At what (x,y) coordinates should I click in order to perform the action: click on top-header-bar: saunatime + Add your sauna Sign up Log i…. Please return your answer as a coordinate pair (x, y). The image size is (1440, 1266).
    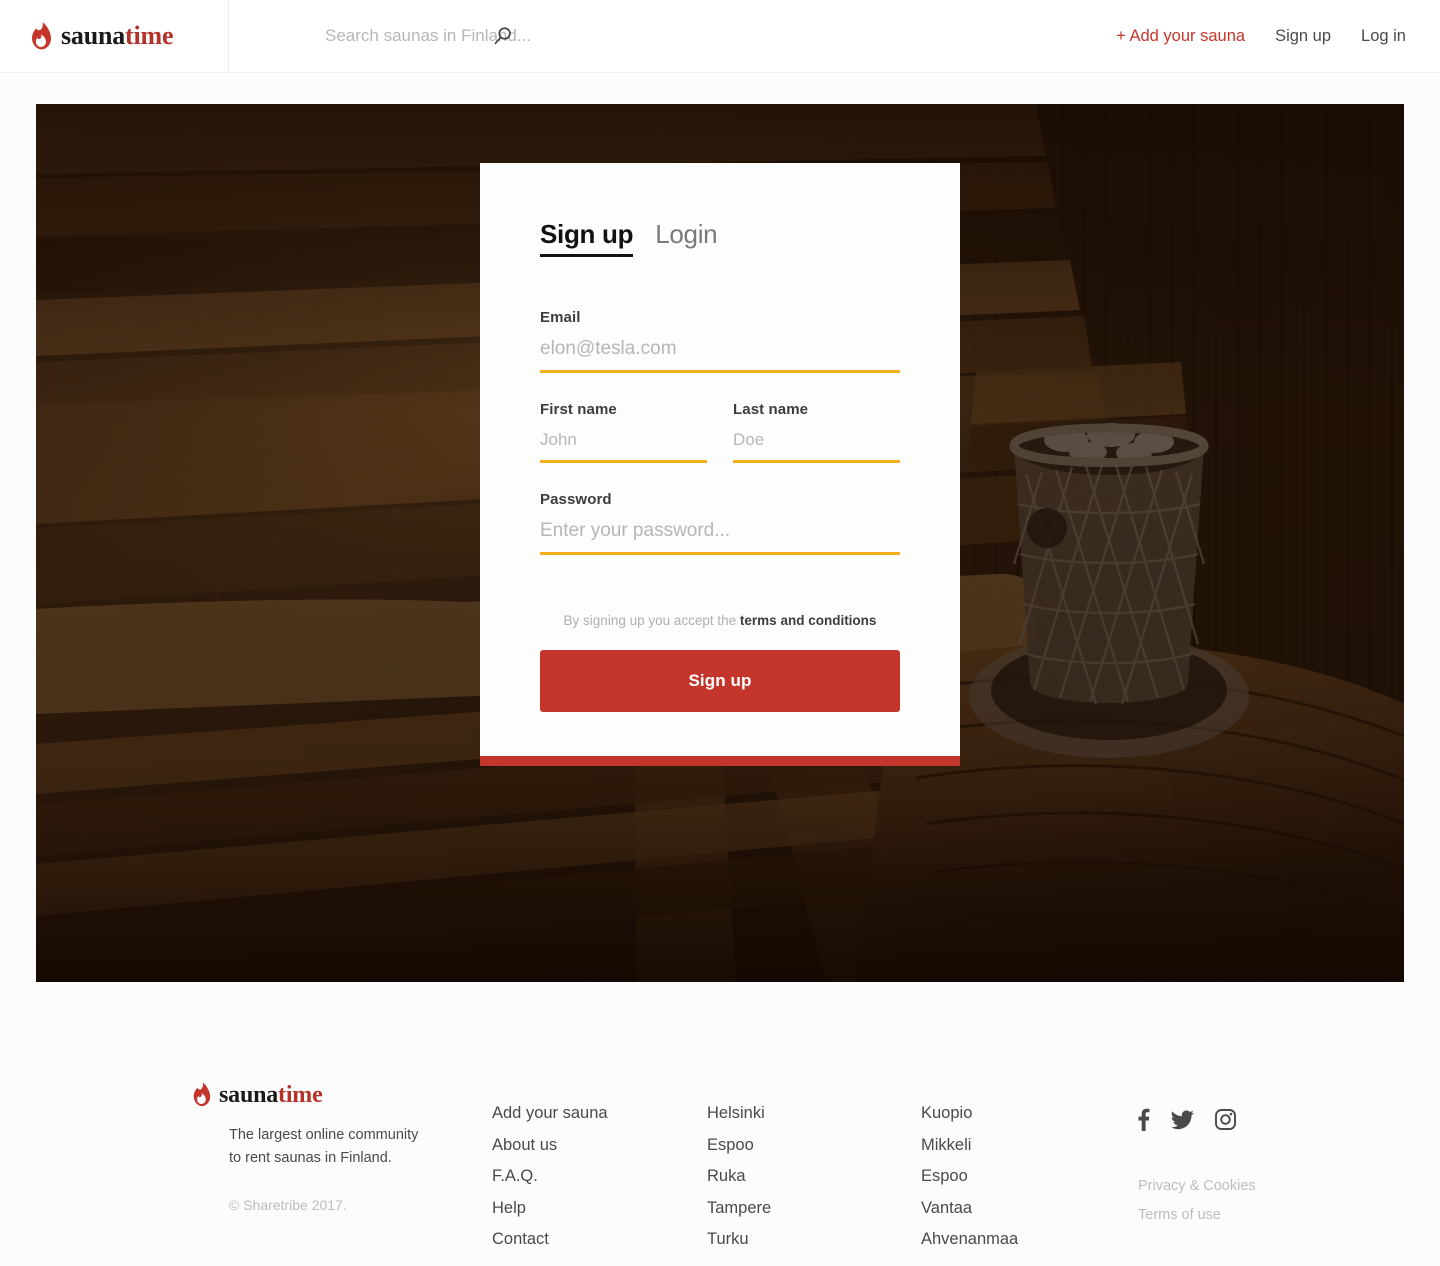
    Looking at the image, I should click on (720, 36).